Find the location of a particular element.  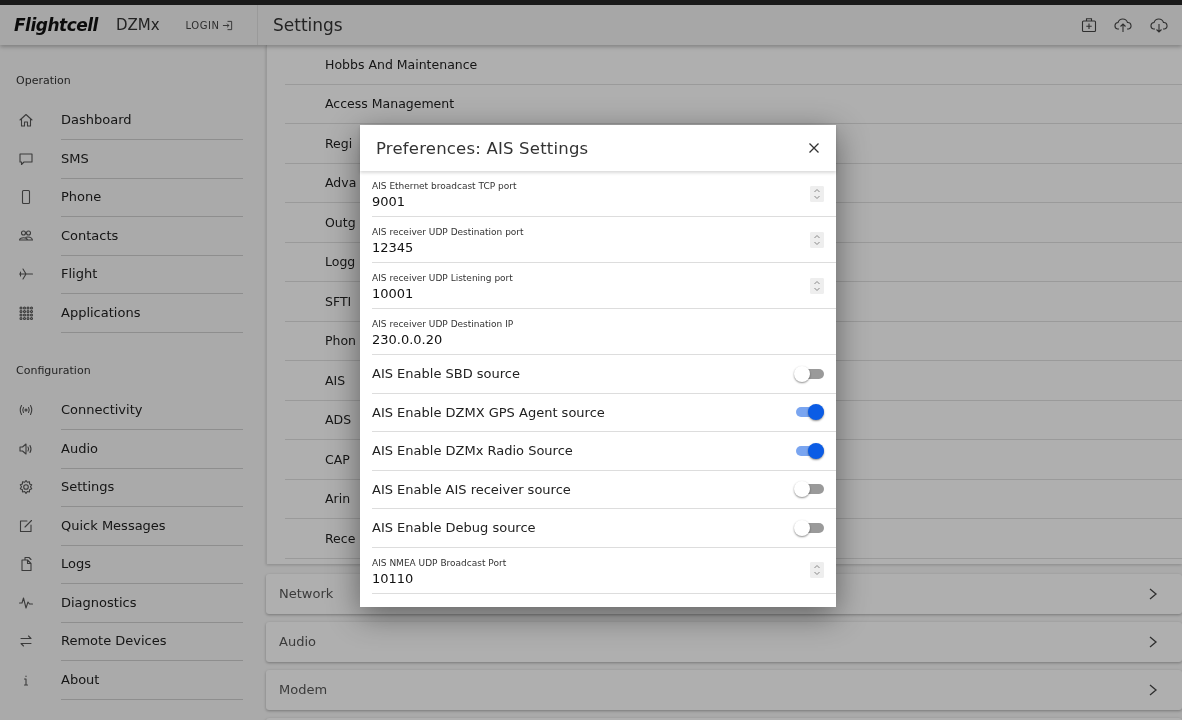

sidebar-item: Applications is located at coordinates (125, 312).